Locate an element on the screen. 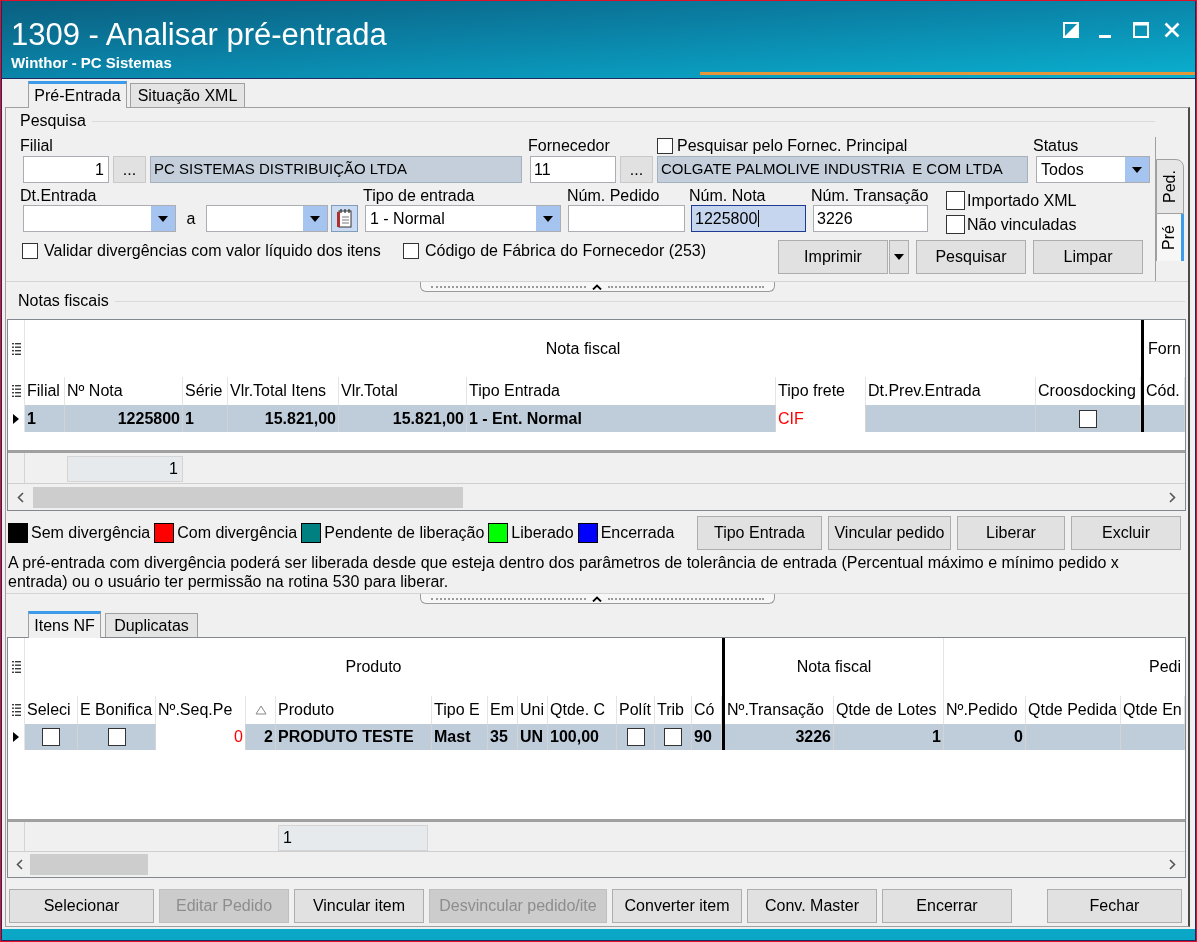 This screenshot has width=1197, height=942. tab: Pré-Entrada is located at coordinates (77, 94).